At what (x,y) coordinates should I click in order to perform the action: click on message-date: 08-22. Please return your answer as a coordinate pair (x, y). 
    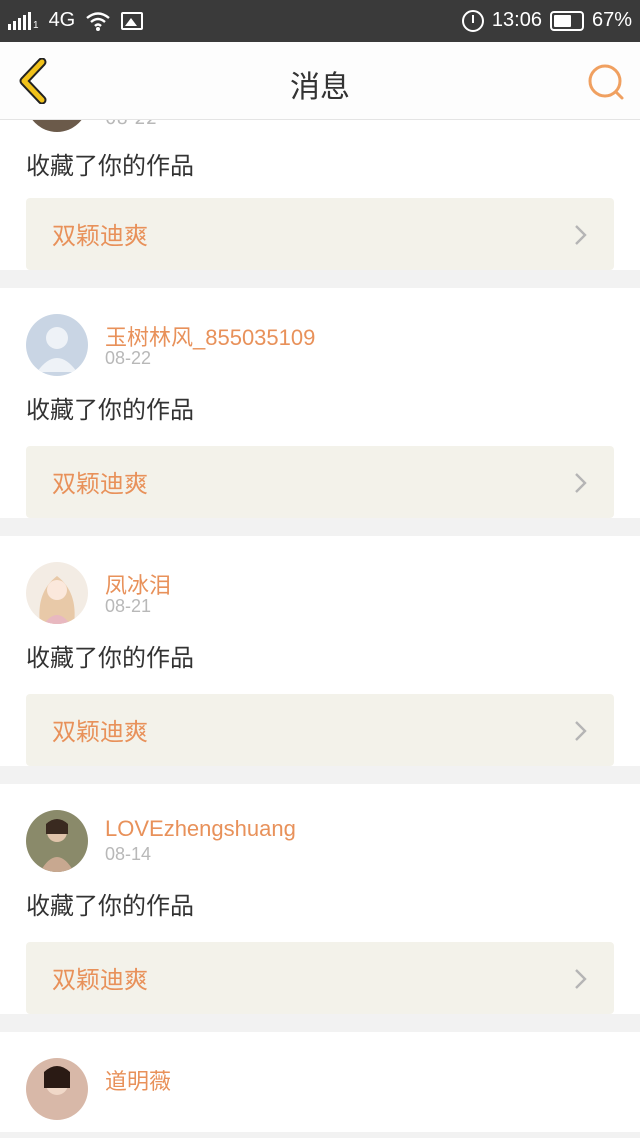
    Looking at the image, I should click on (128, 358).